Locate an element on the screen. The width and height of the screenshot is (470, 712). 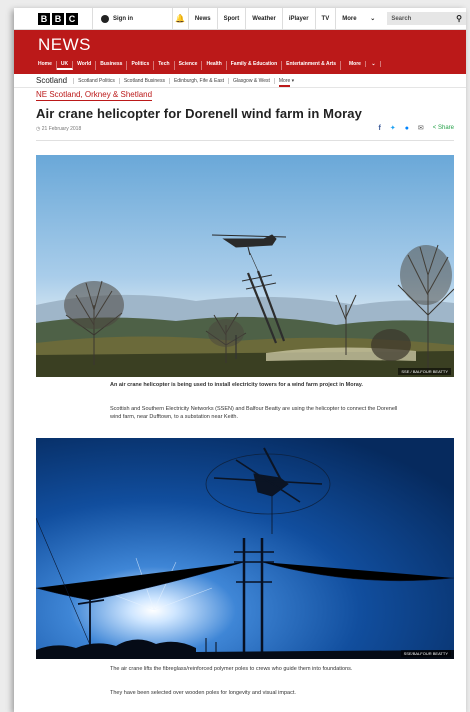
section-title: Scotland is located at coordinates (51, 80).